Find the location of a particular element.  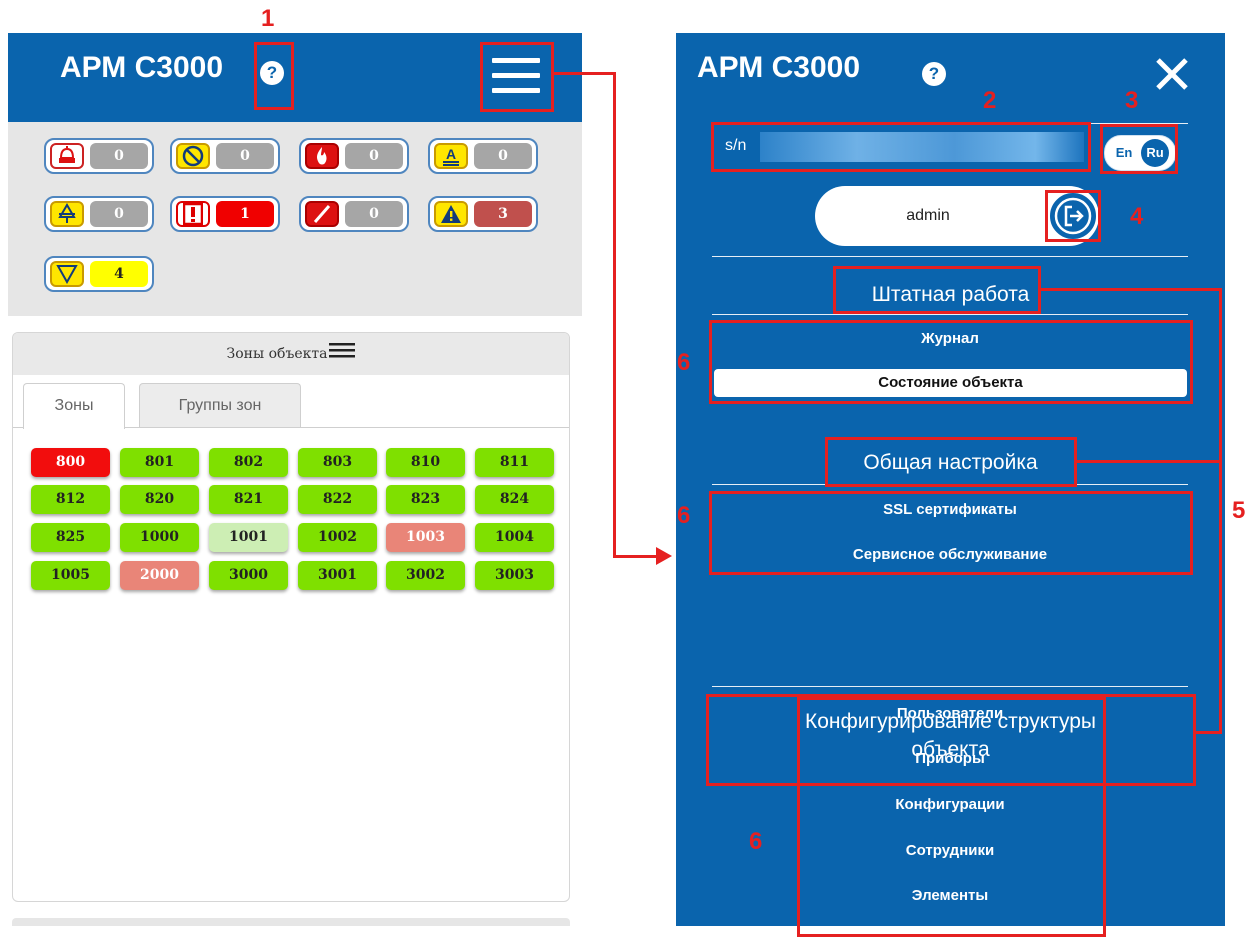

arm-icon is located at coordinates (67, 214).